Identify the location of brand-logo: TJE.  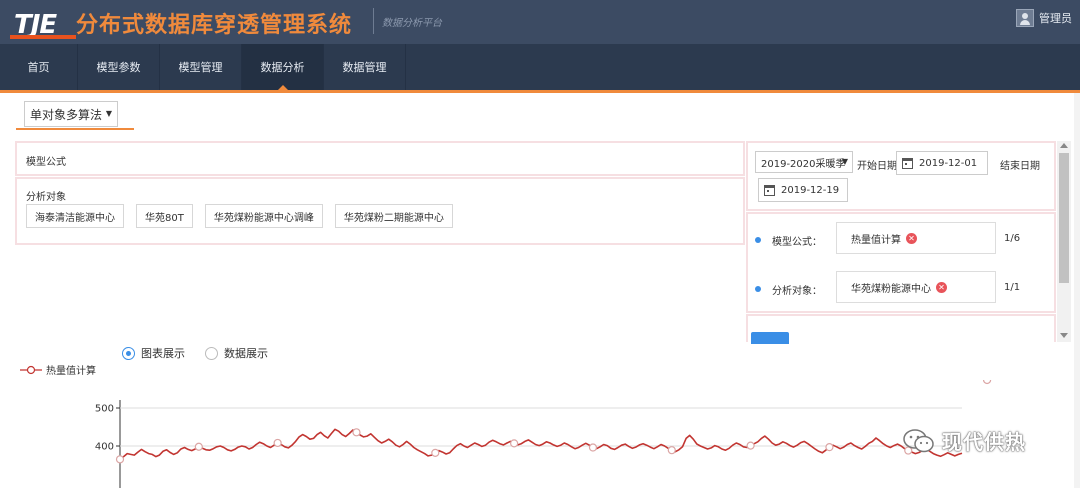
(41, 23).